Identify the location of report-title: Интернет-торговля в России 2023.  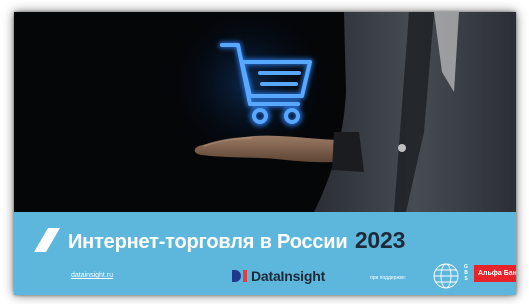
(236, 241).